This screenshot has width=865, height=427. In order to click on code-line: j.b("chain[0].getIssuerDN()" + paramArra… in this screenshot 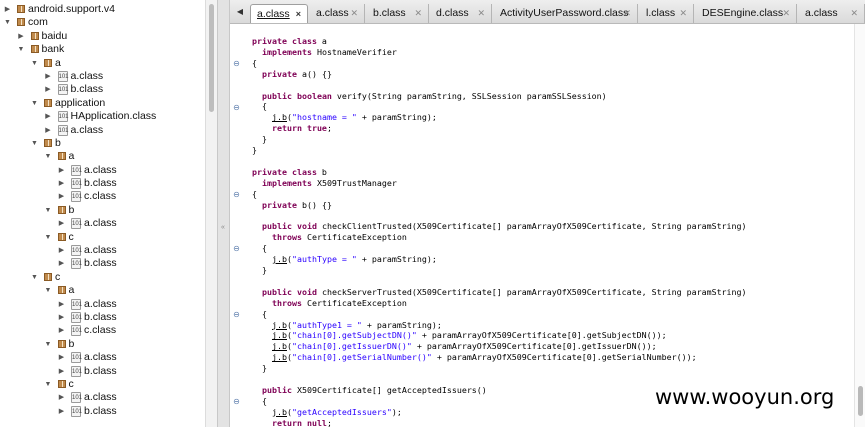, I will do `click(552, 346)`.